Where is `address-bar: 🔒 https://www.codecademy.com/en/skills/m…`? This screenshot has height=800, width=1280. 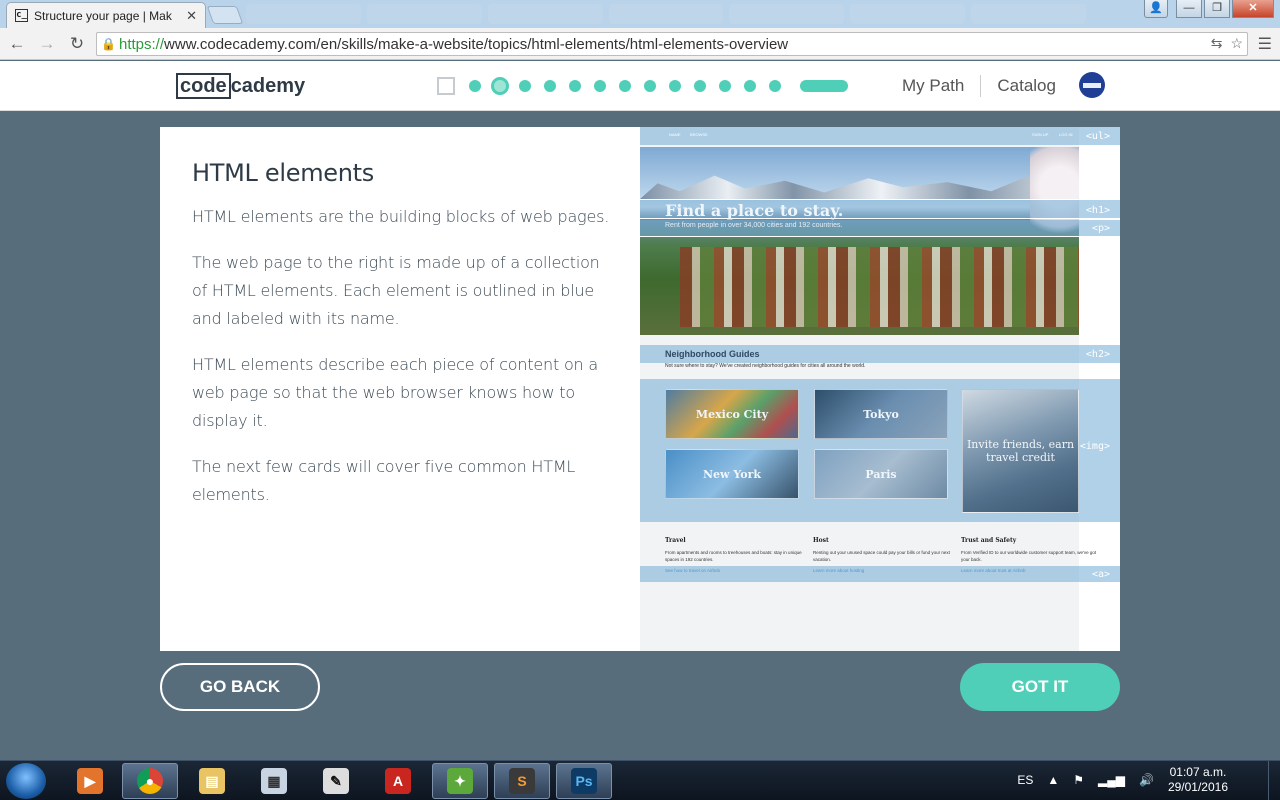
address-bar: 🔒 https://www.codecademy.com/en/skills/m… is located at coordinates (672, 44).